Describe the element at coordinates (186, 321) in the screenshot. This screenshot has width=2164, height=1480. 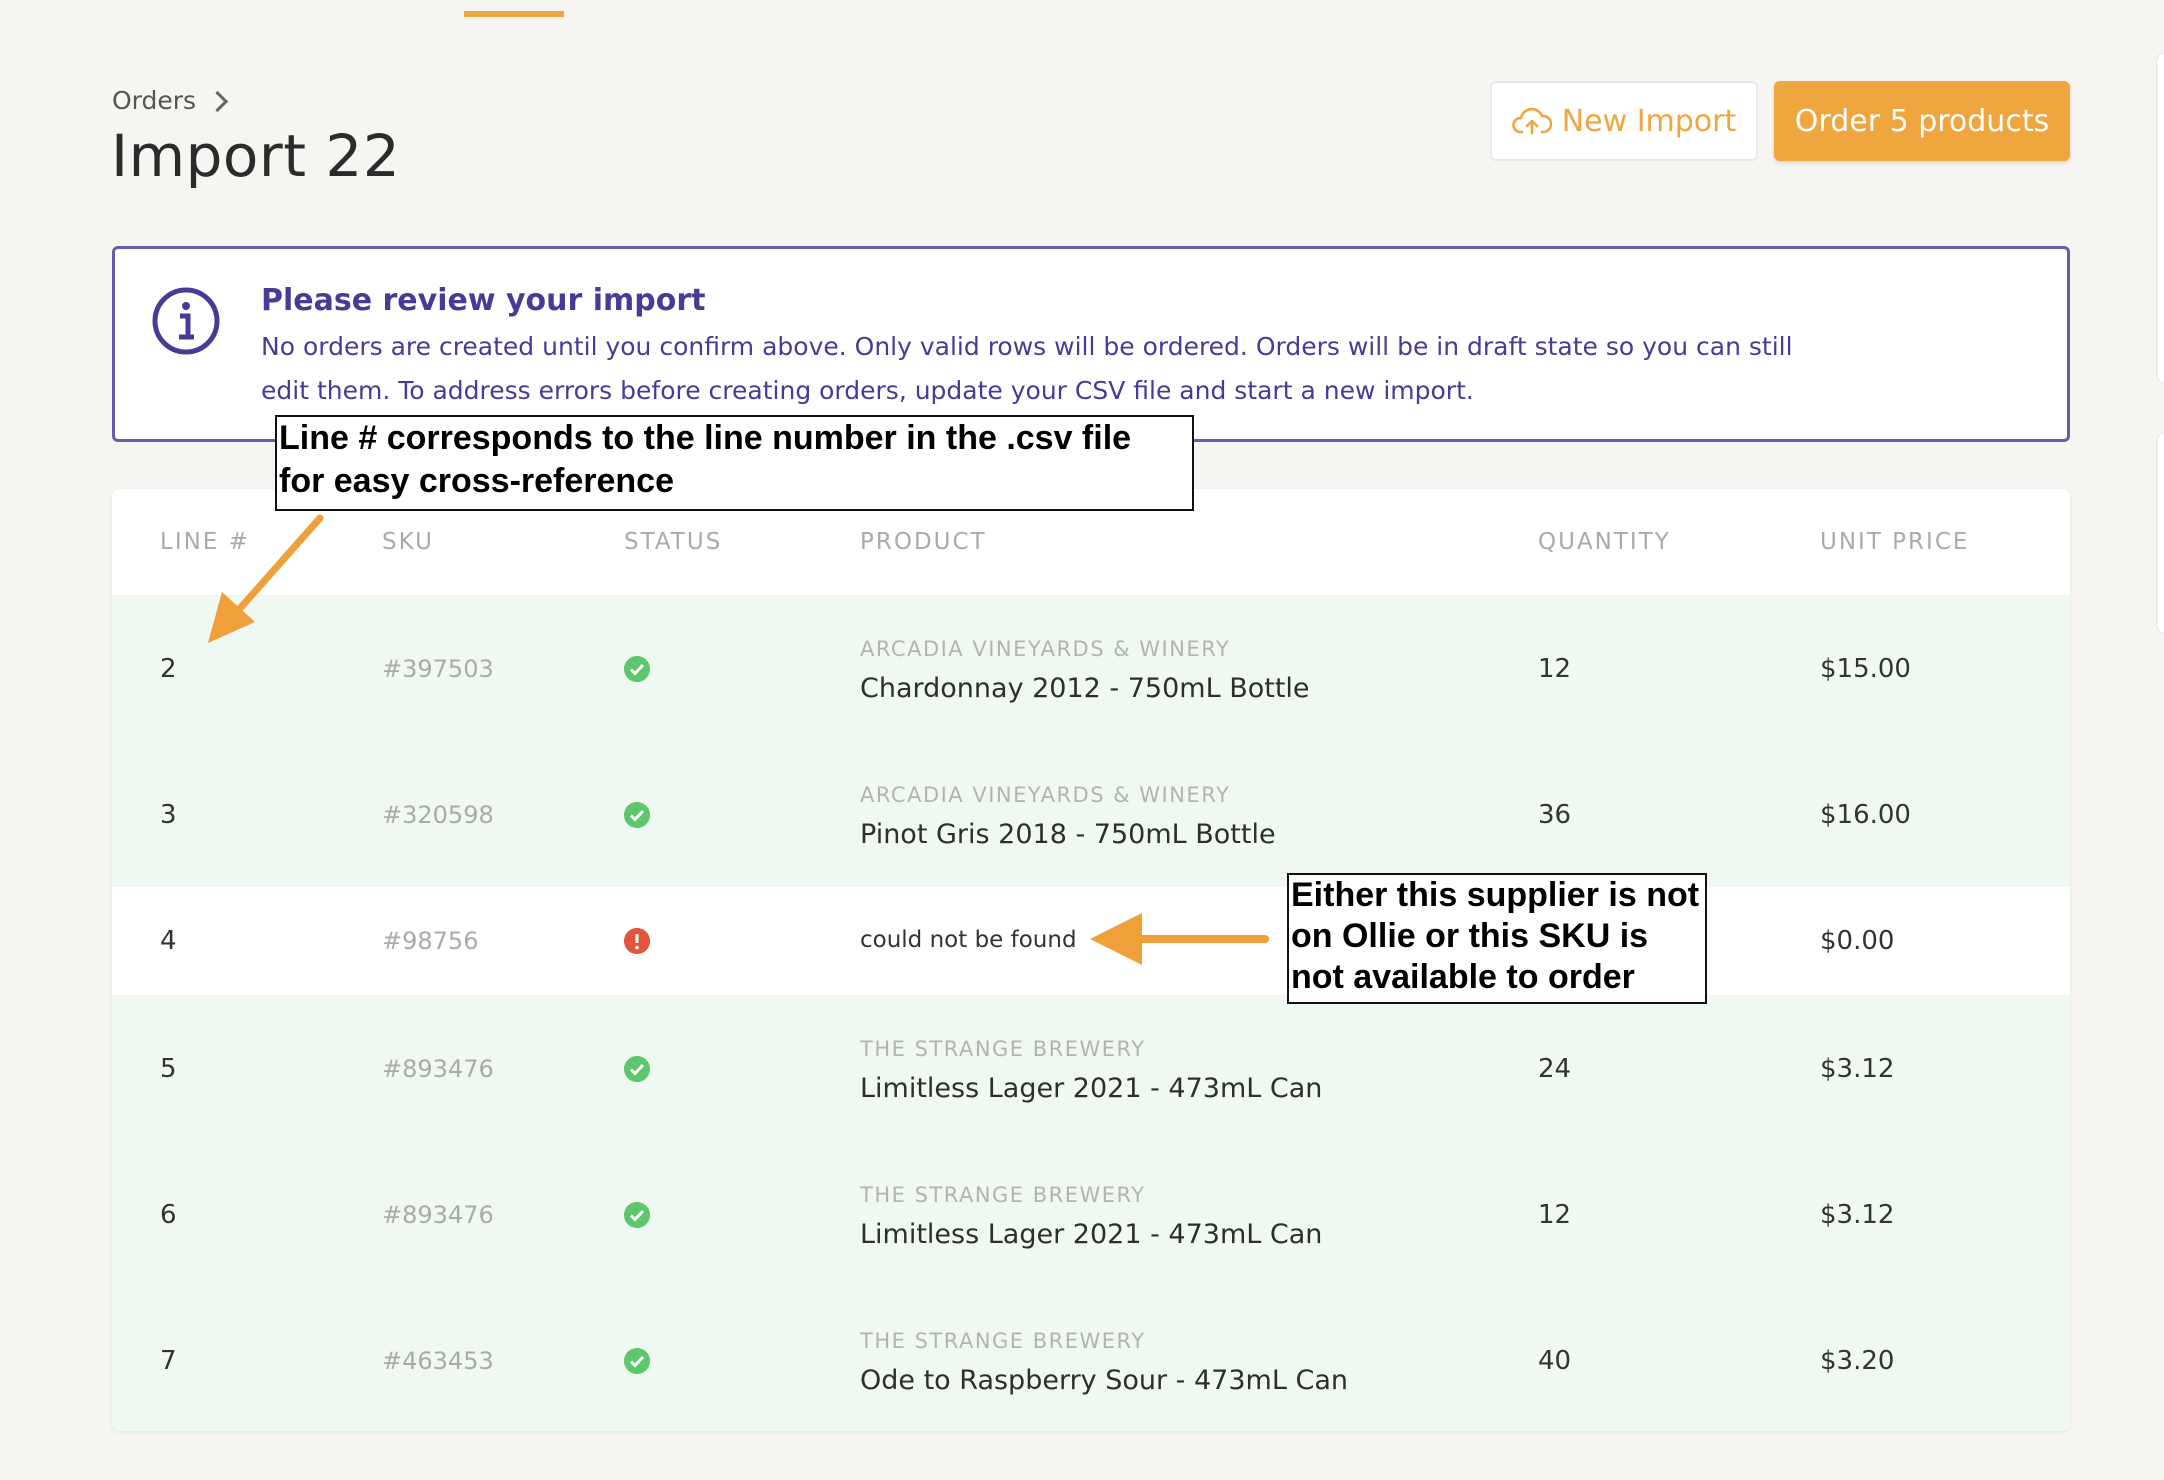
I see `info-icon` at that location.